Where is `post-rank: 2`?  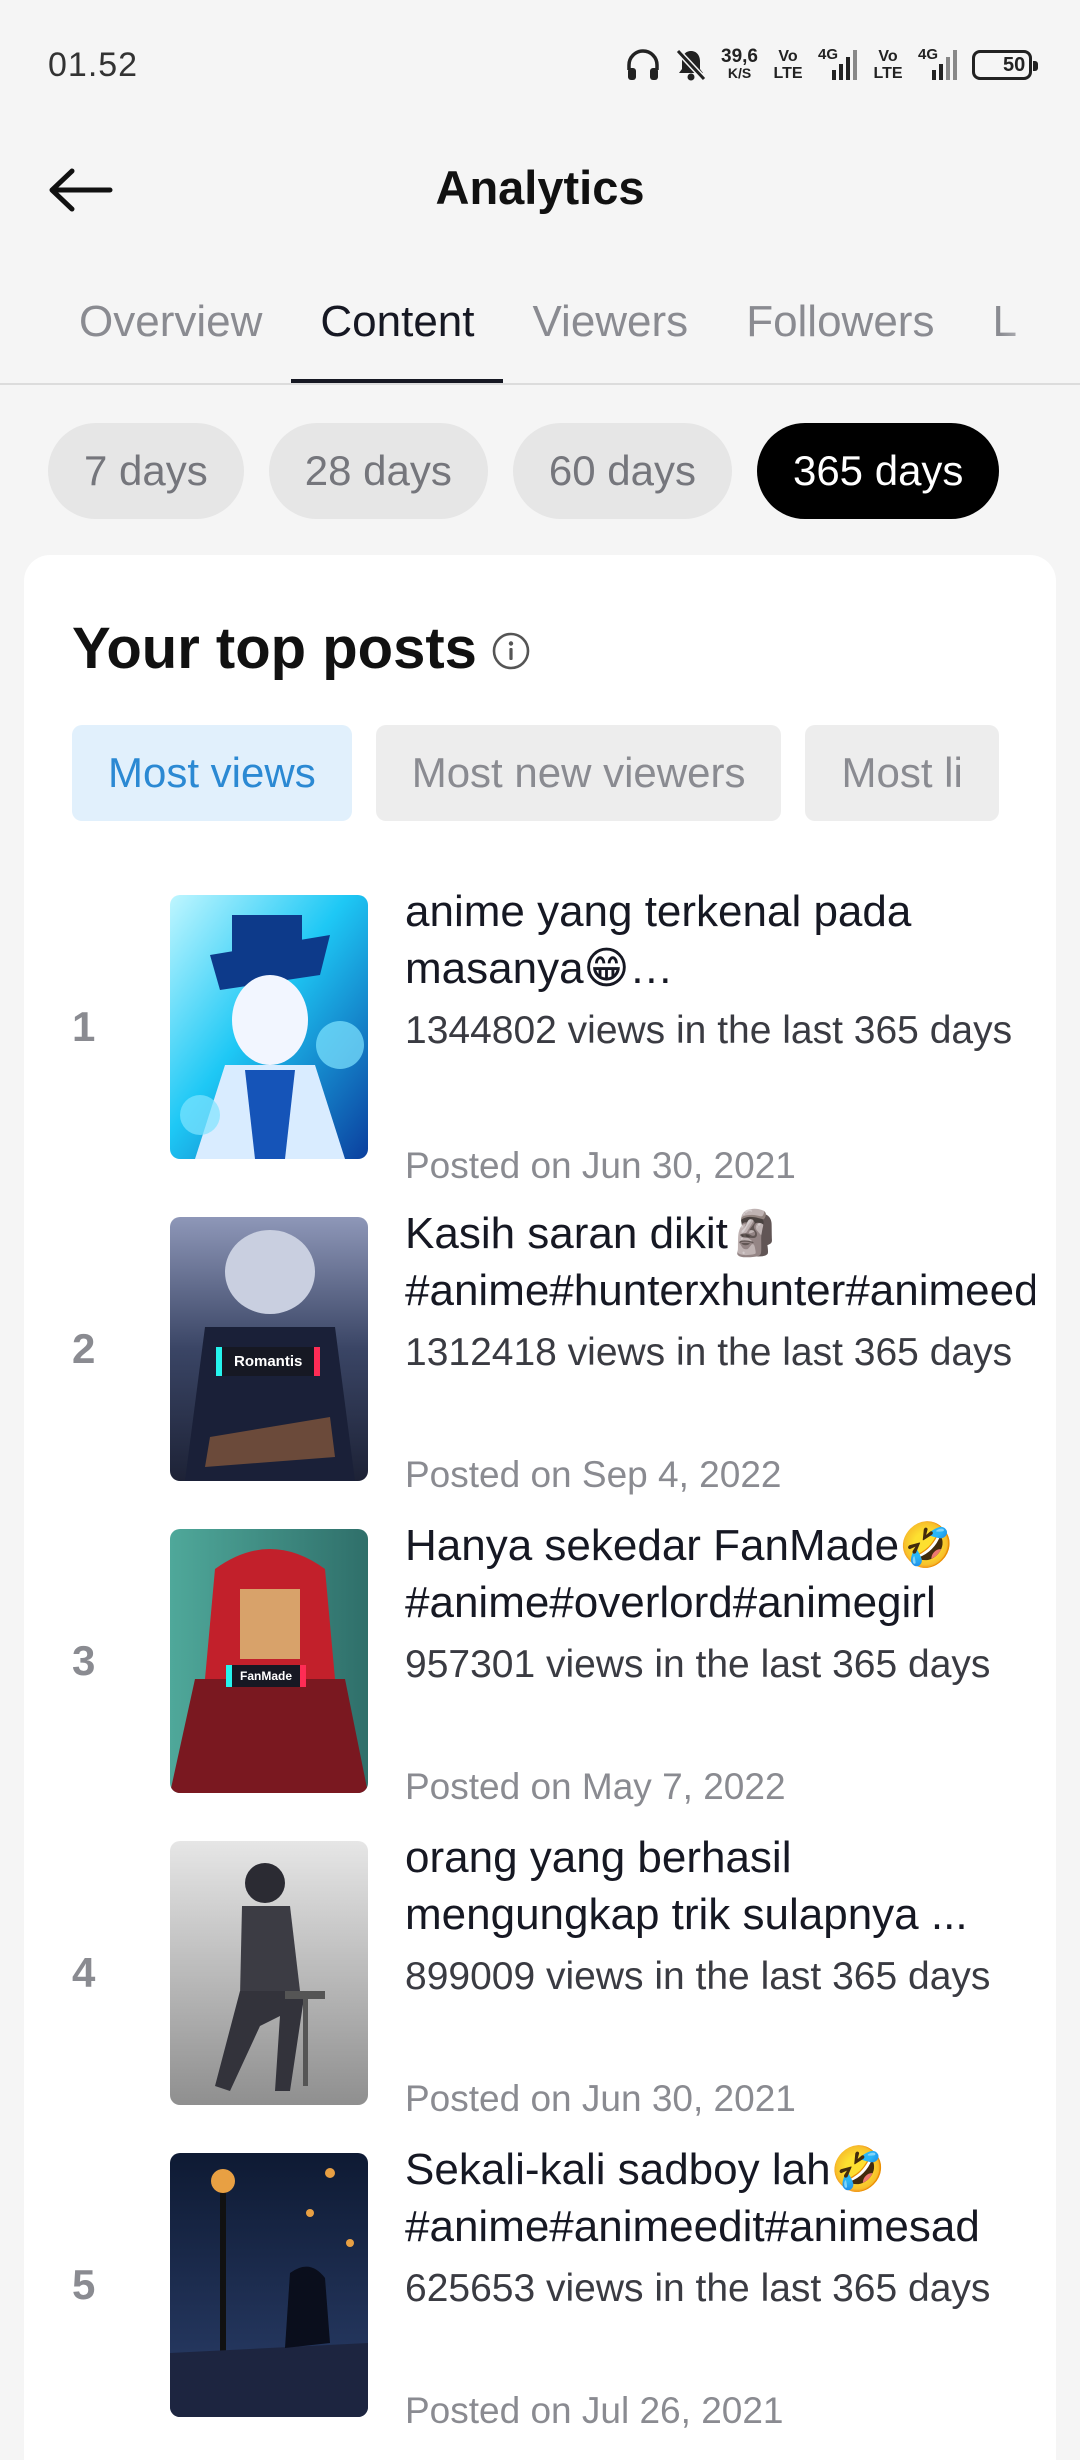
post-rank: 2 is located at coordinates (84, 1348).